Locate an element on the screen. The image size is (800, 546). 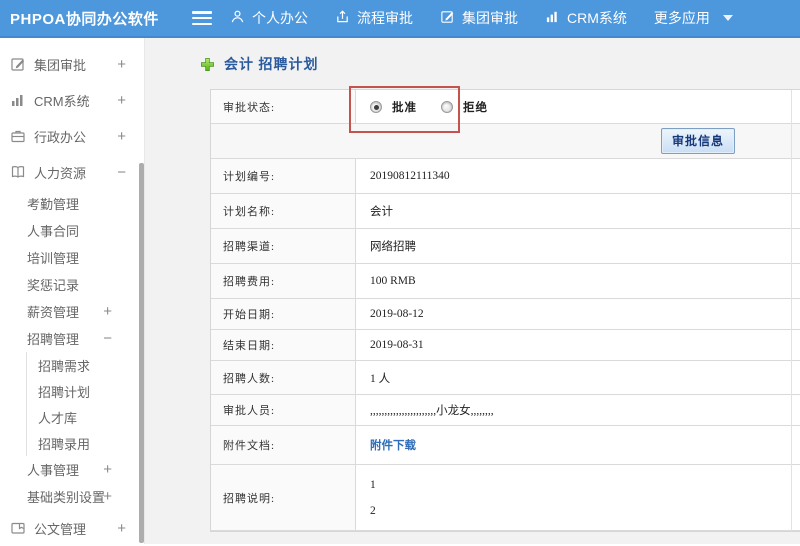
top-navbar: PHPOA协同办公软件 个人办公 流程审批 集团审批 CRM系统 更多应用 is located at coordinates (400, 19).